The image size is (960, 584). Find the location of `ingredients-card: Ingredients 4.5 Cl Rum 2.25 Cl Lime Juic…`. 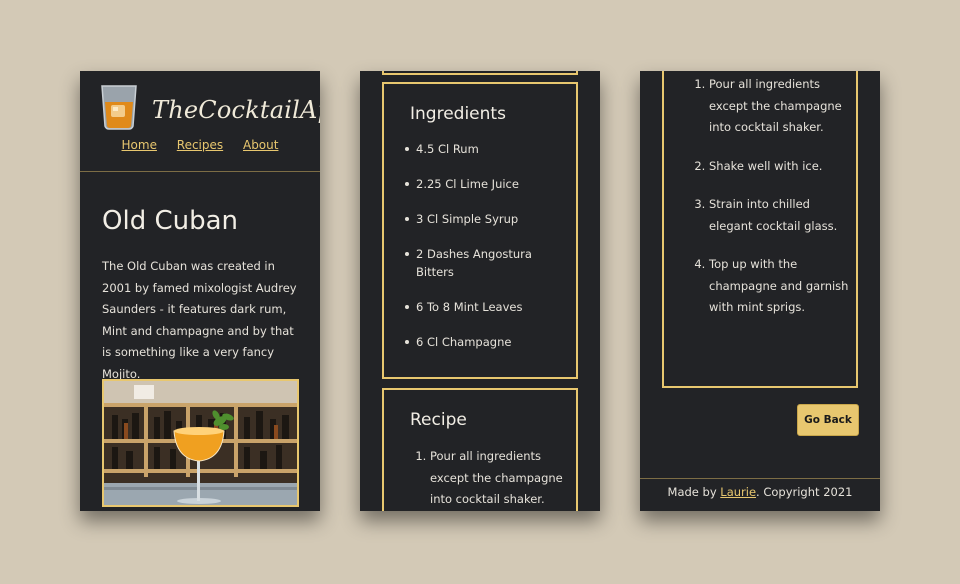

ingredients-card: Ingredients 4.5 Cl Rum 2.25 Cl Lime Juic… is located at coordinates (480, 230).